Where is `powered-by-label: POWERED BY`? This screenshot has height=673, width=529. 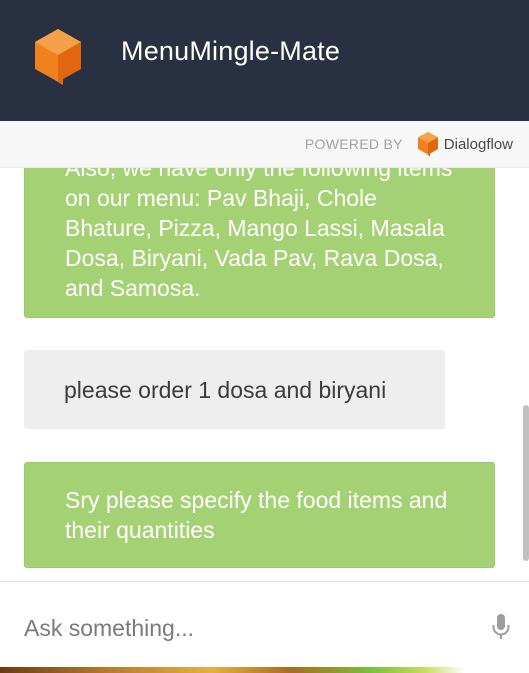
powered-by-label: POWERED BY is located at coordinates (353, 144).